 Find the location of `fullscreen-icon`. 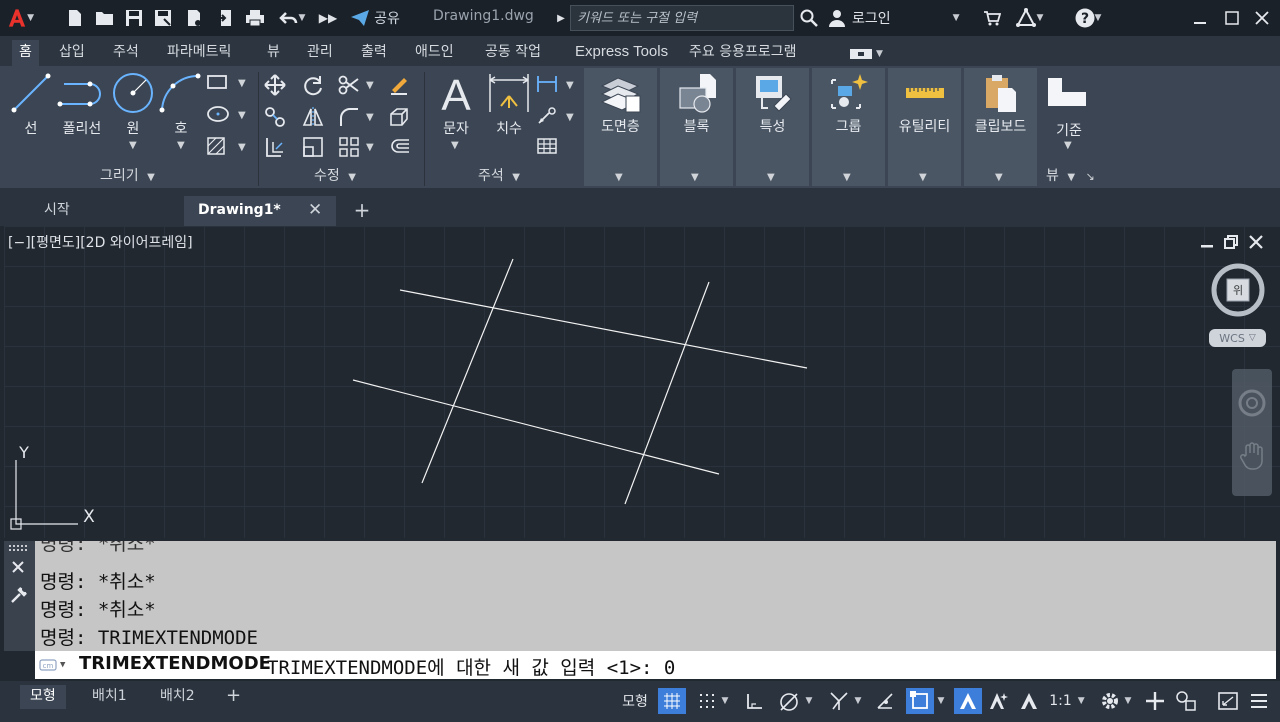

fullscreen-icon is located at coordinates (1228, 701).